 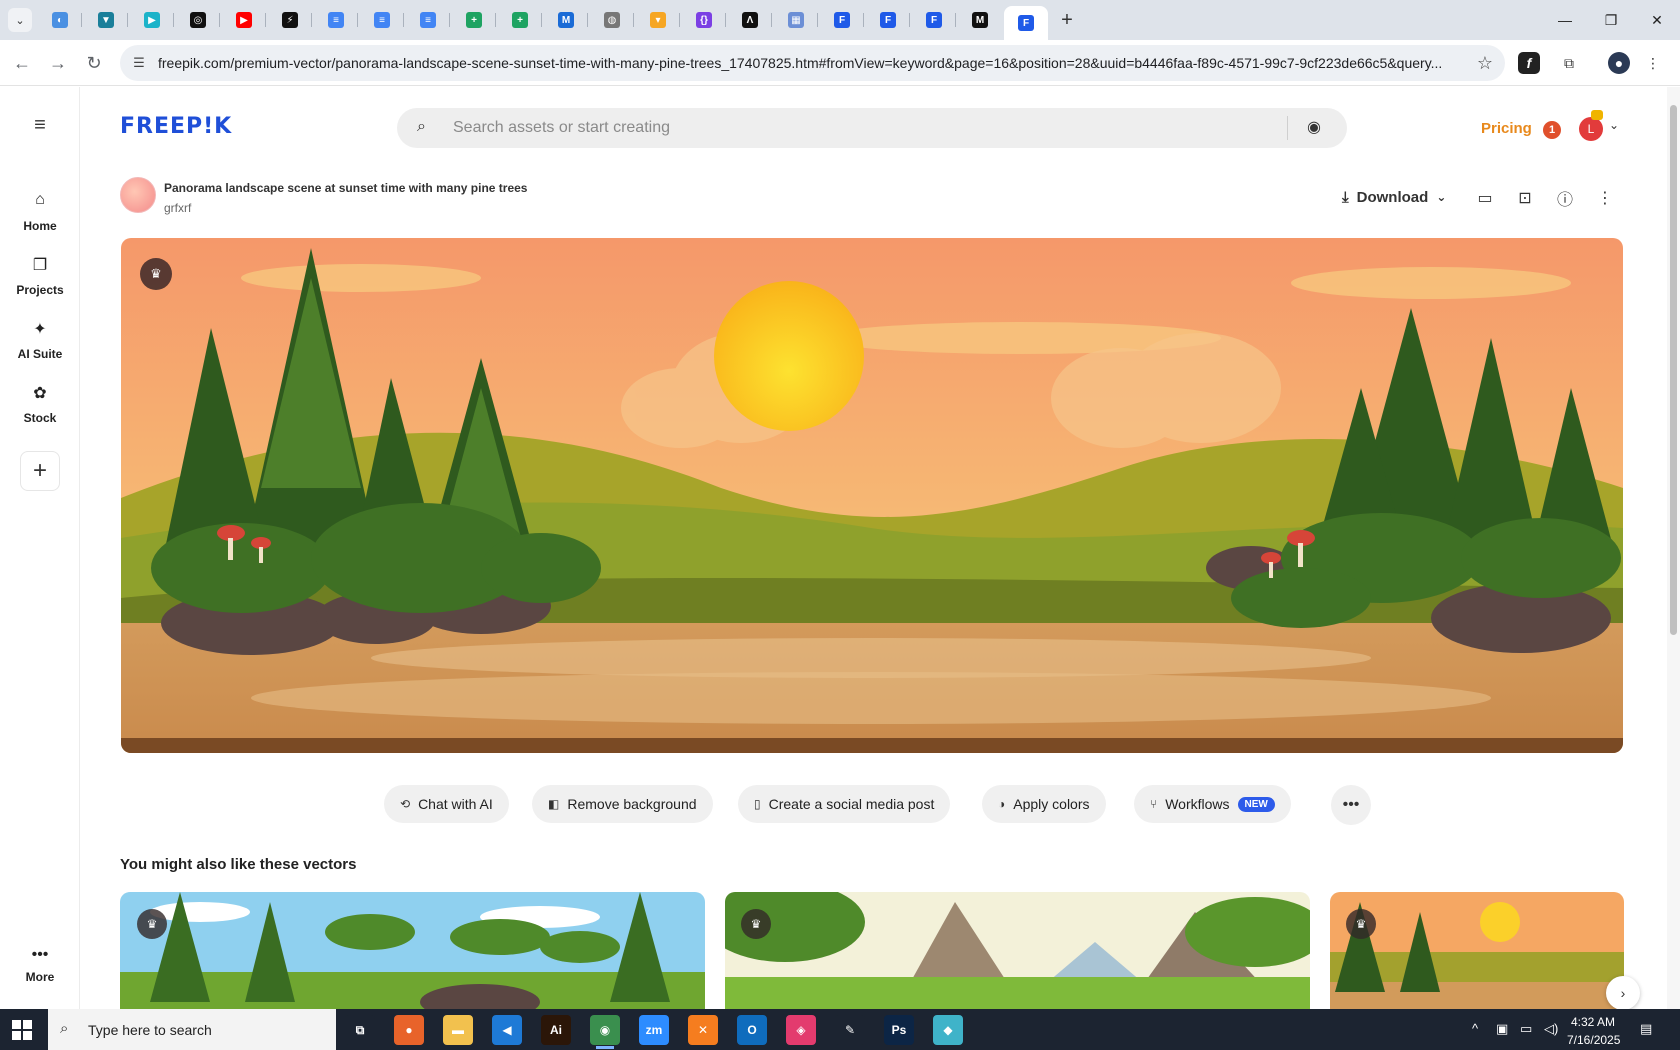 I want to click on taskbar-outlook-icon: O, so click(x=752, y=1030).